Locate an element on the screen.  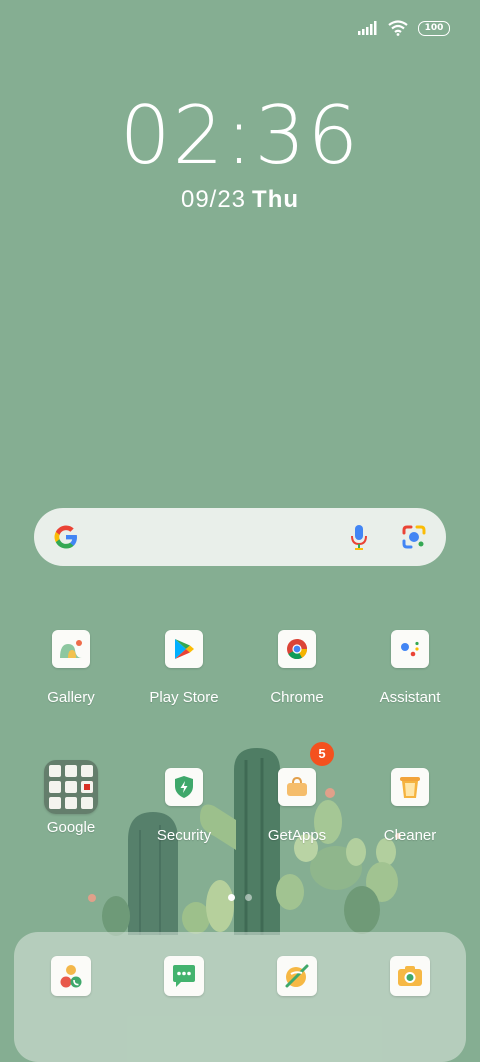
microphone-icon is located at coordinates (359, 537).